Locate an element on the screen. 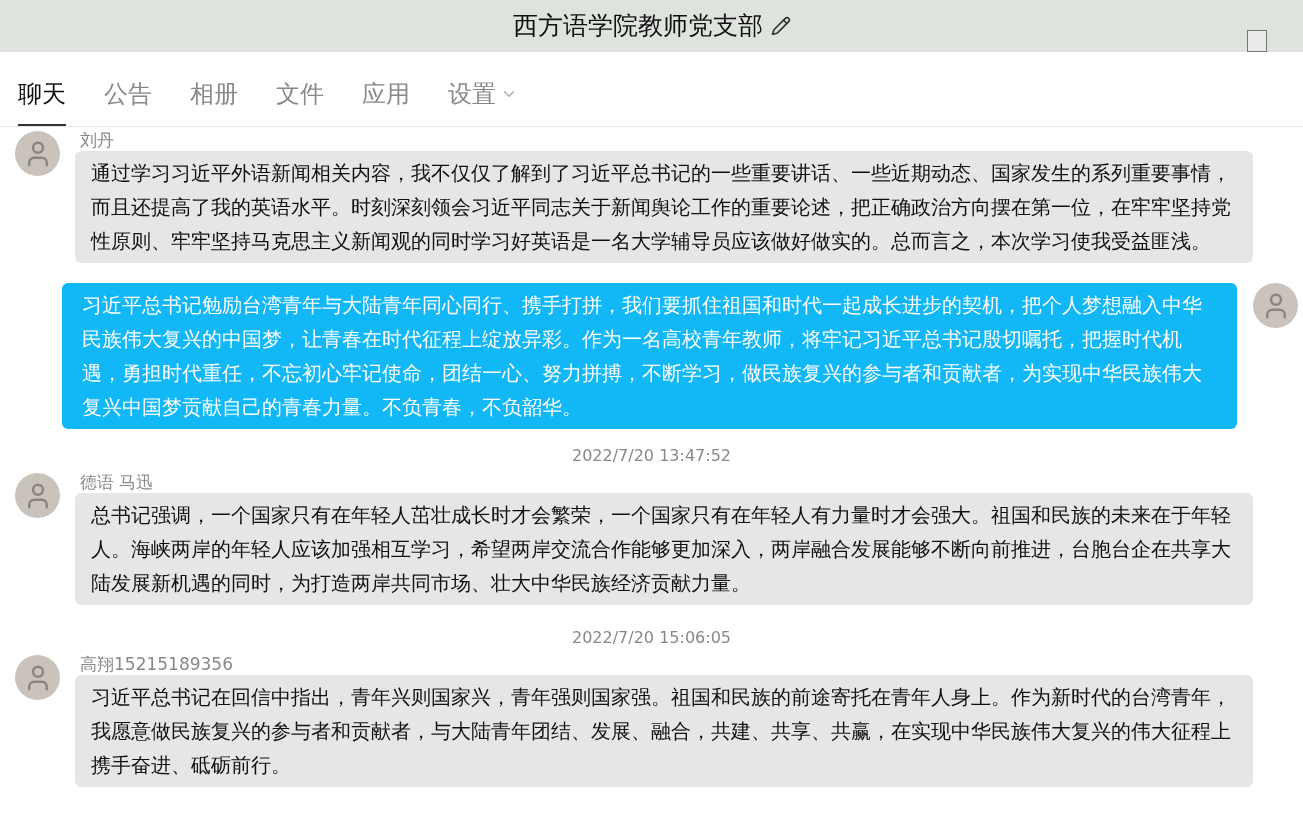 The width and height of the screenshot is (1303, 818). tab: 应用 is located at coordinates (386, 101).